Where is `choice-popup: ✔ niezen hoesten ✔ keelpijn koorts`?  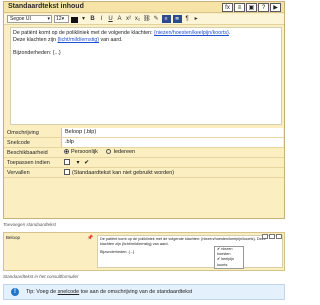
choice-popup: ✔ niezen hoesten ✔ keelpijn koorts is located at coordinates (229, 257).